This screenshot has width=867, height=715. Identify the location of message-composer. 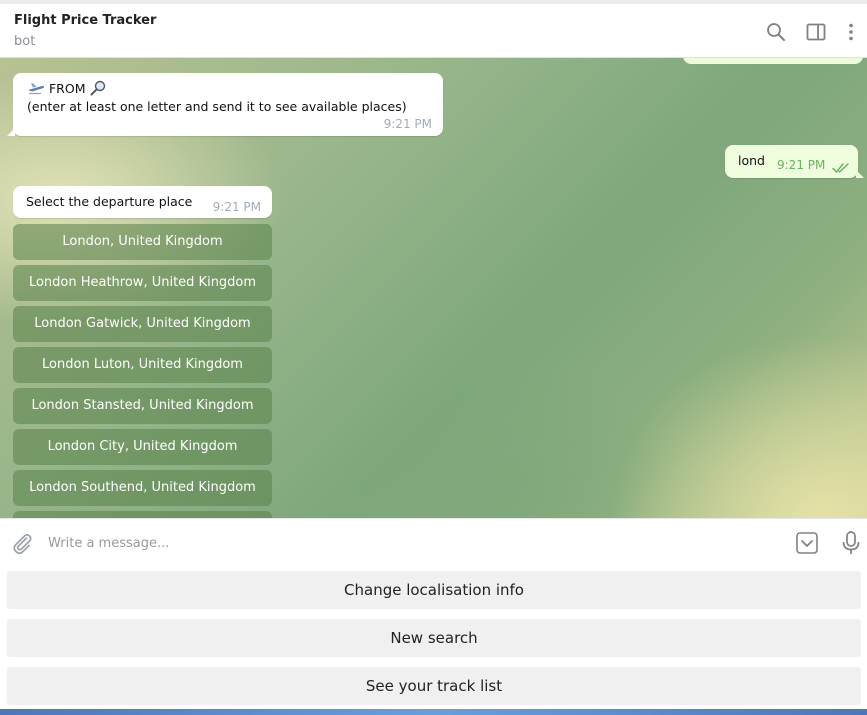
(433, 542).